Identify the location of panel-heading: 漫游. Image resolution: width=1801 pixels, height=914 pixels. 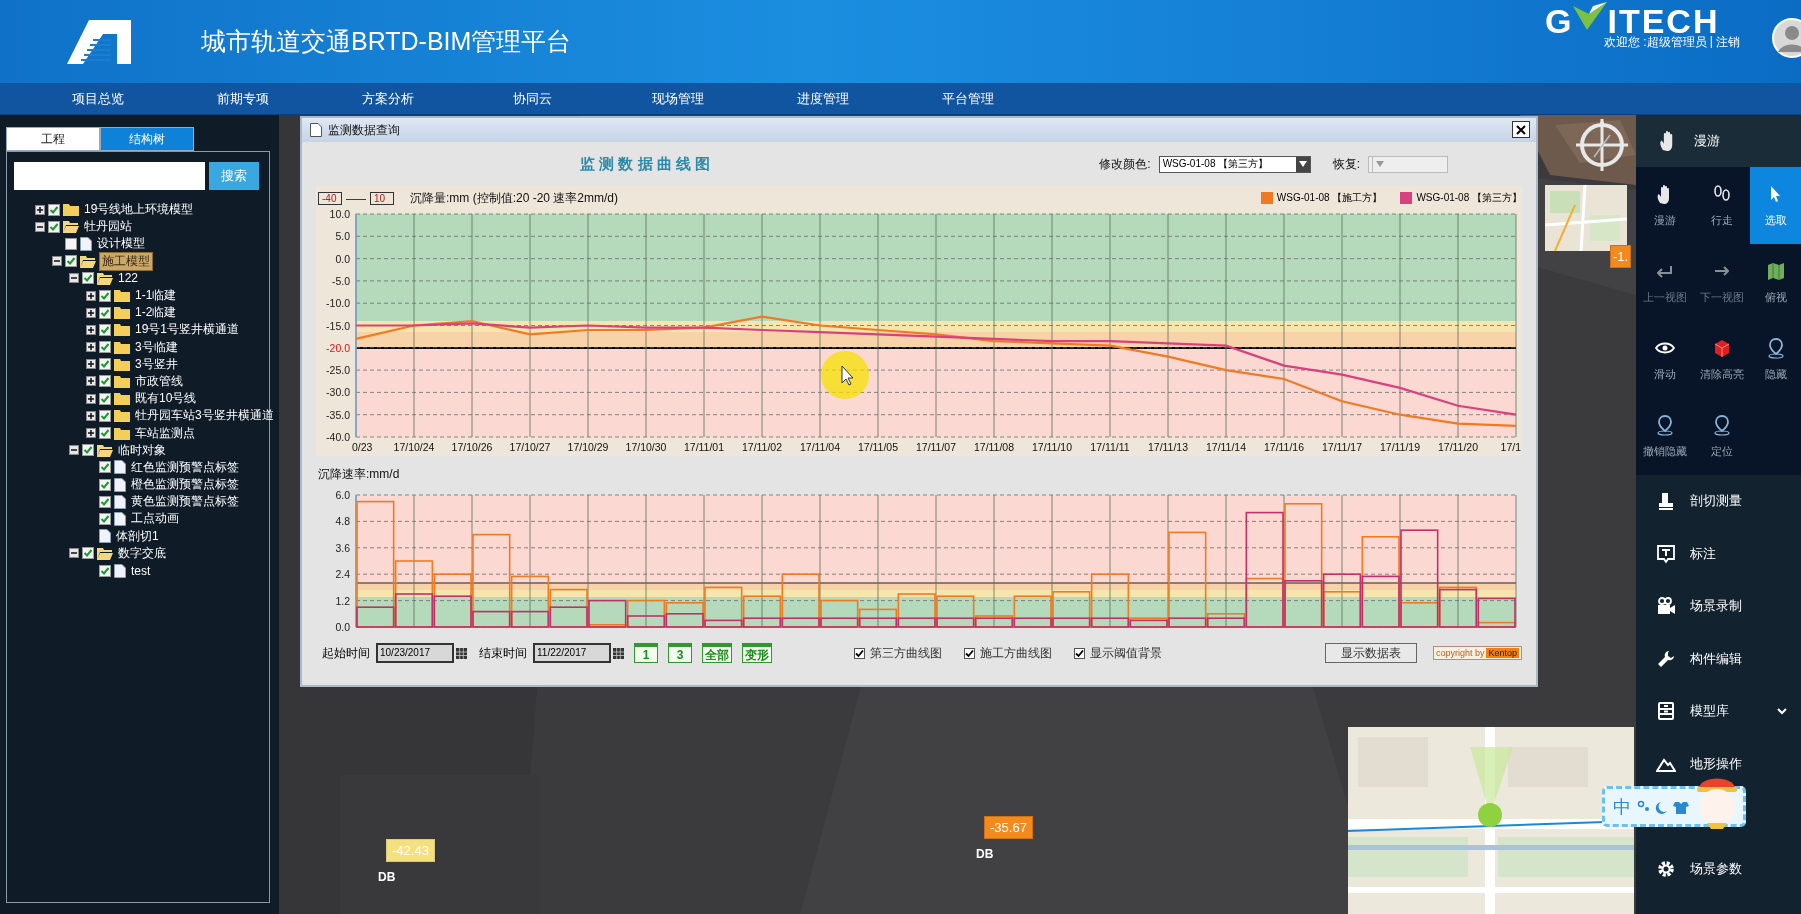
(1707, 141).